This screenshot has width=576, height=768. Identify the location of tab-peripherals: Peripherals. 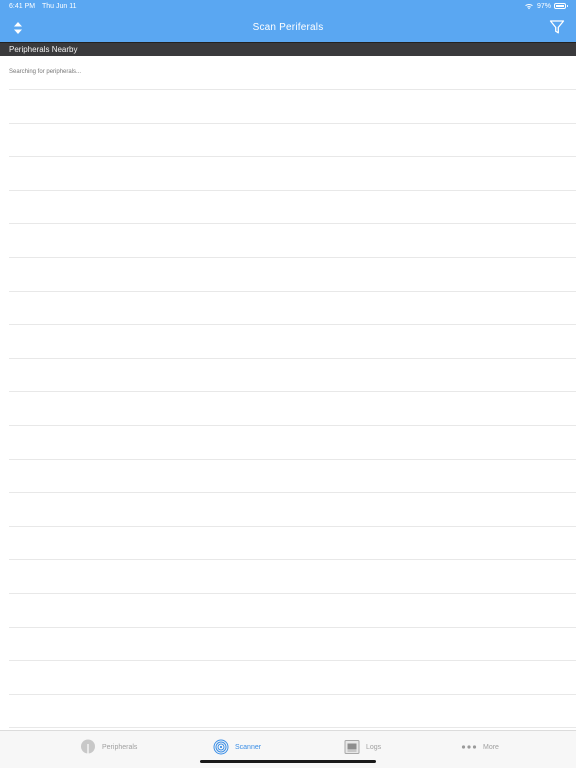
(108, 747).